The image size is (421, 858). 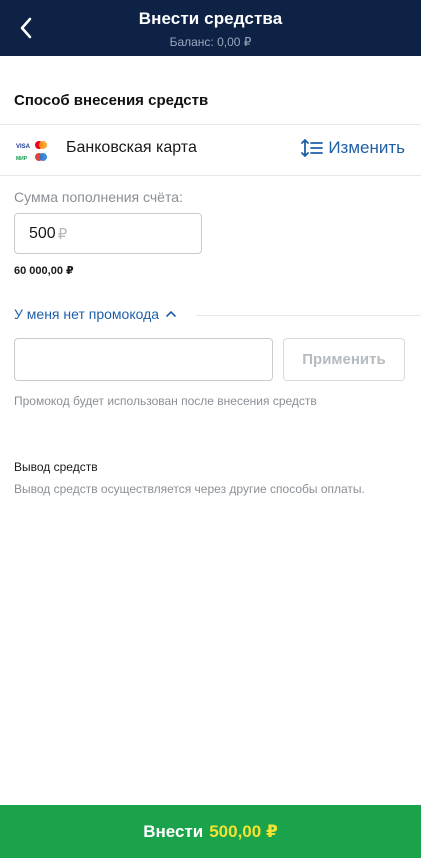 I want to click on chevron-up-icon, so click(x=171, y=314).